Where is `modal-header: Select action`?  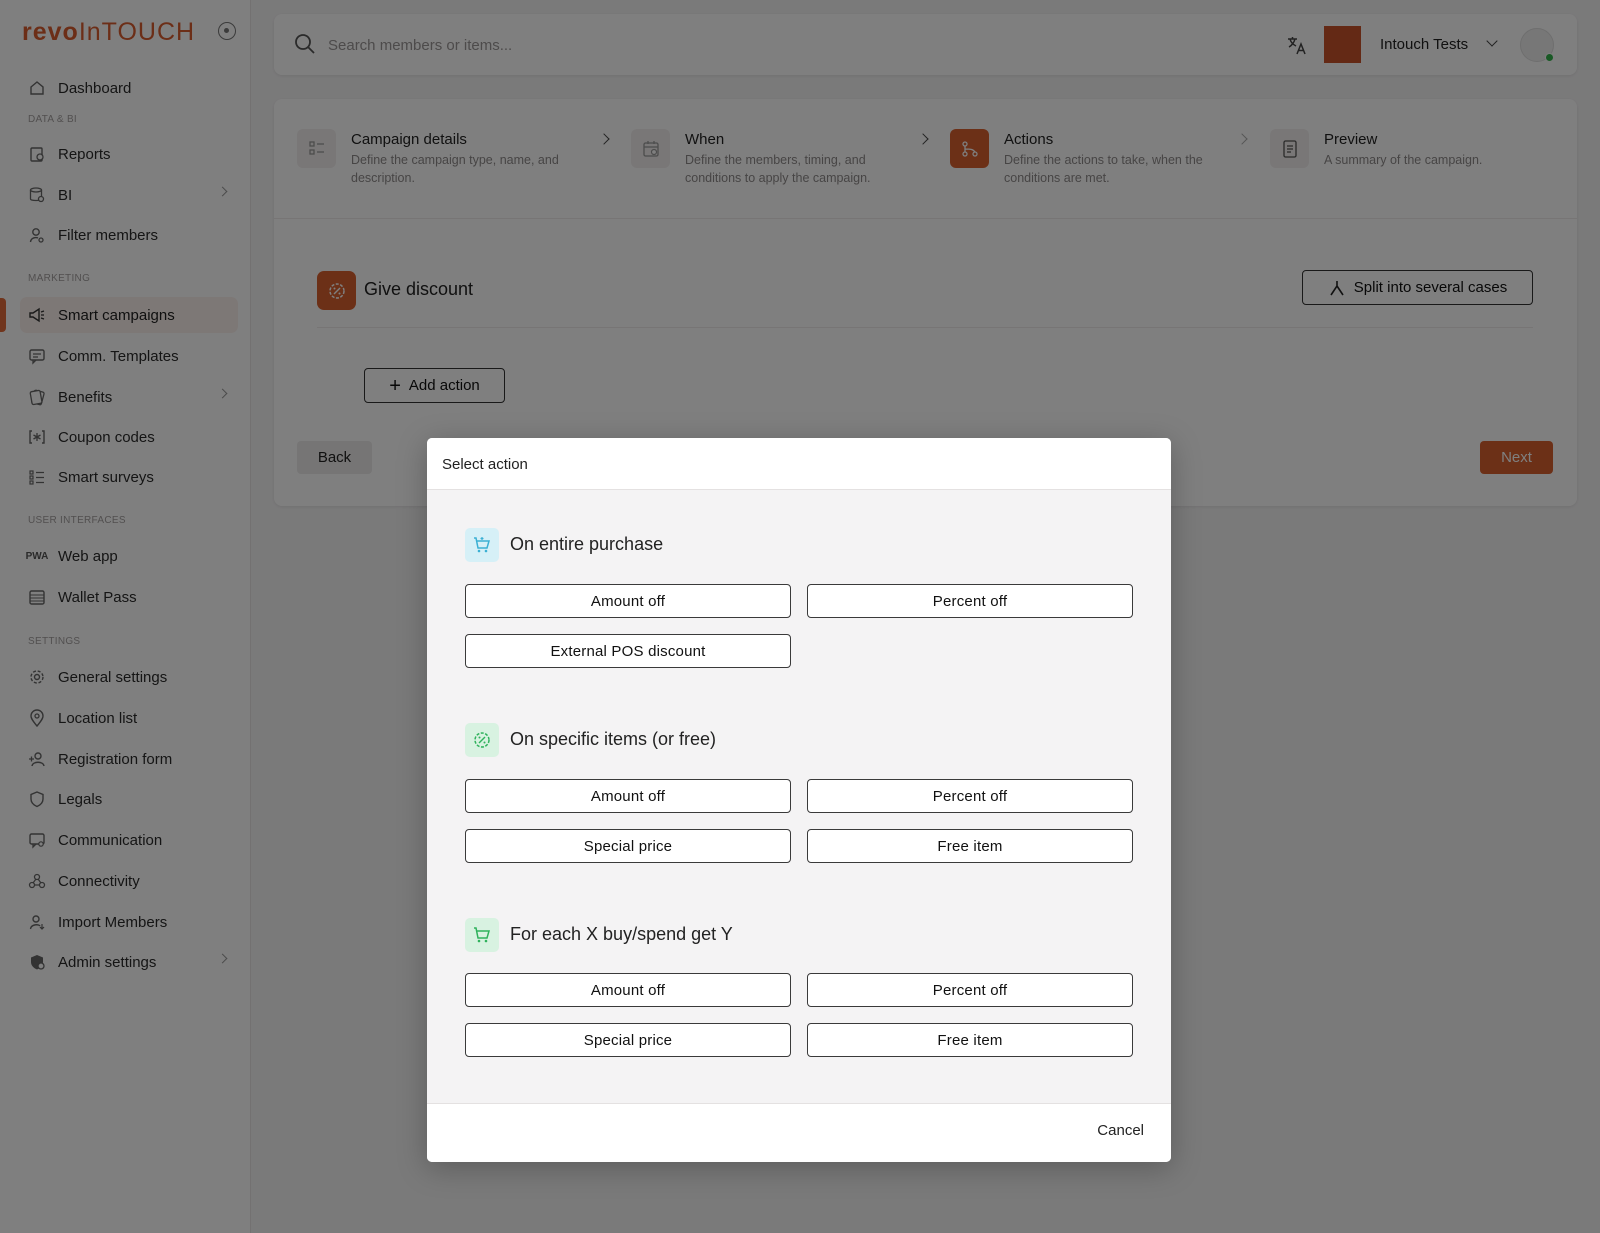
modal-header: Select action is located at coordinates (799, 464).